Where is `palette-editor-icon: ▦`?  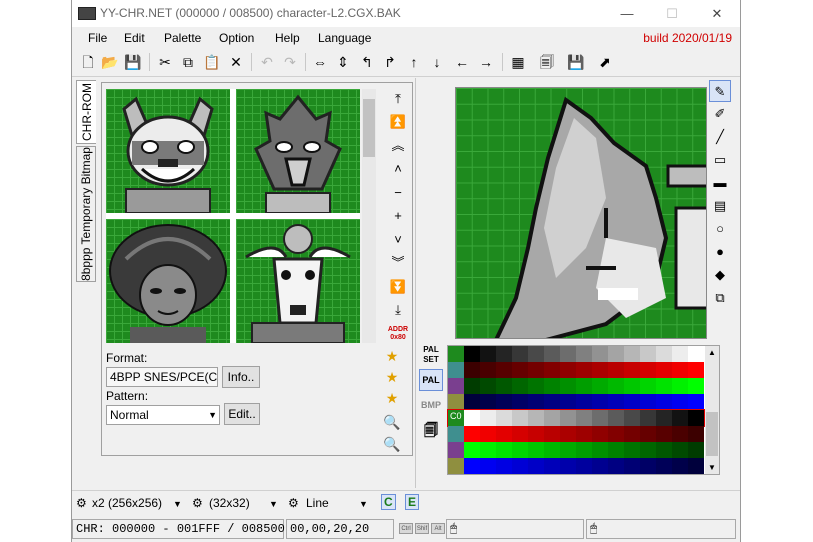
palette-editor-icon: ▦ is located at coordinates (518, 62).